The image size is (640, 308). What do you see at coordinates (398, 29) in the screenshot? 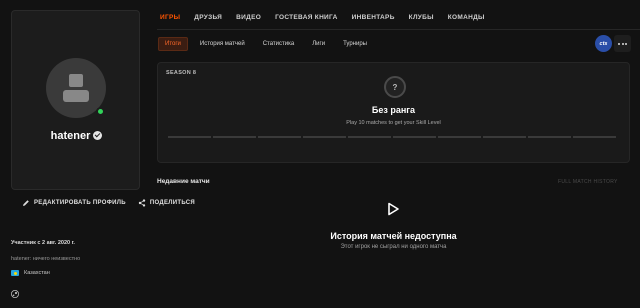
I see `nav-divider` at bounding box center [398, 29].